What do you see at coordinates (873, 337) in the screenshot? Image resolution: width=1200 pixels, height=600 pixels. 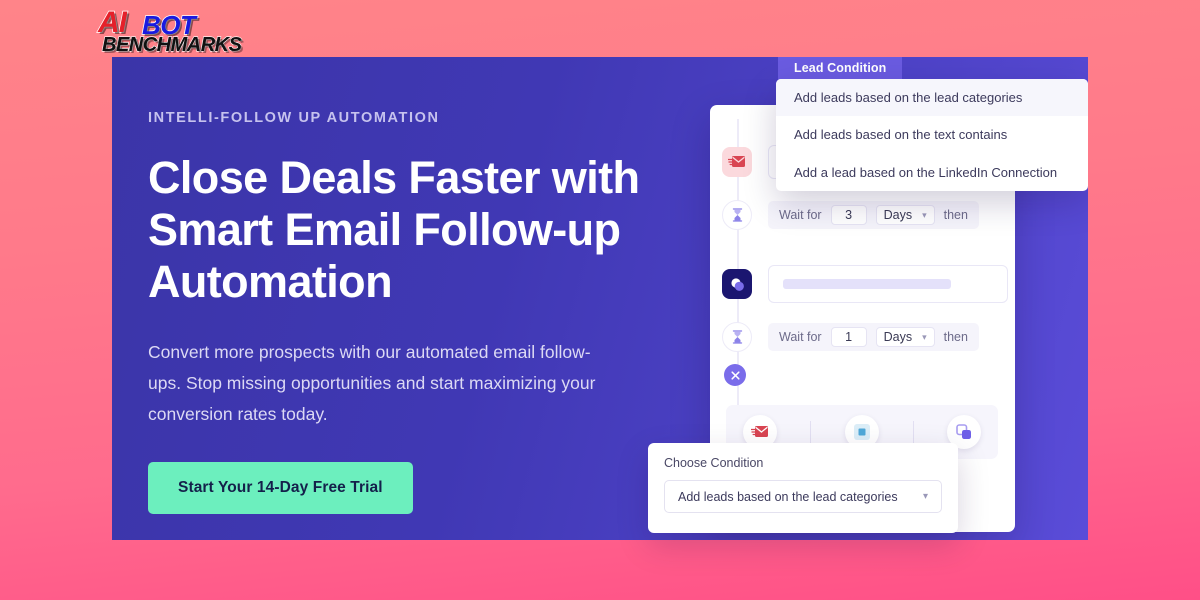 I see `wait-step-row: Wait for 1 Days ▾ then` at bounding box center [873, 337].